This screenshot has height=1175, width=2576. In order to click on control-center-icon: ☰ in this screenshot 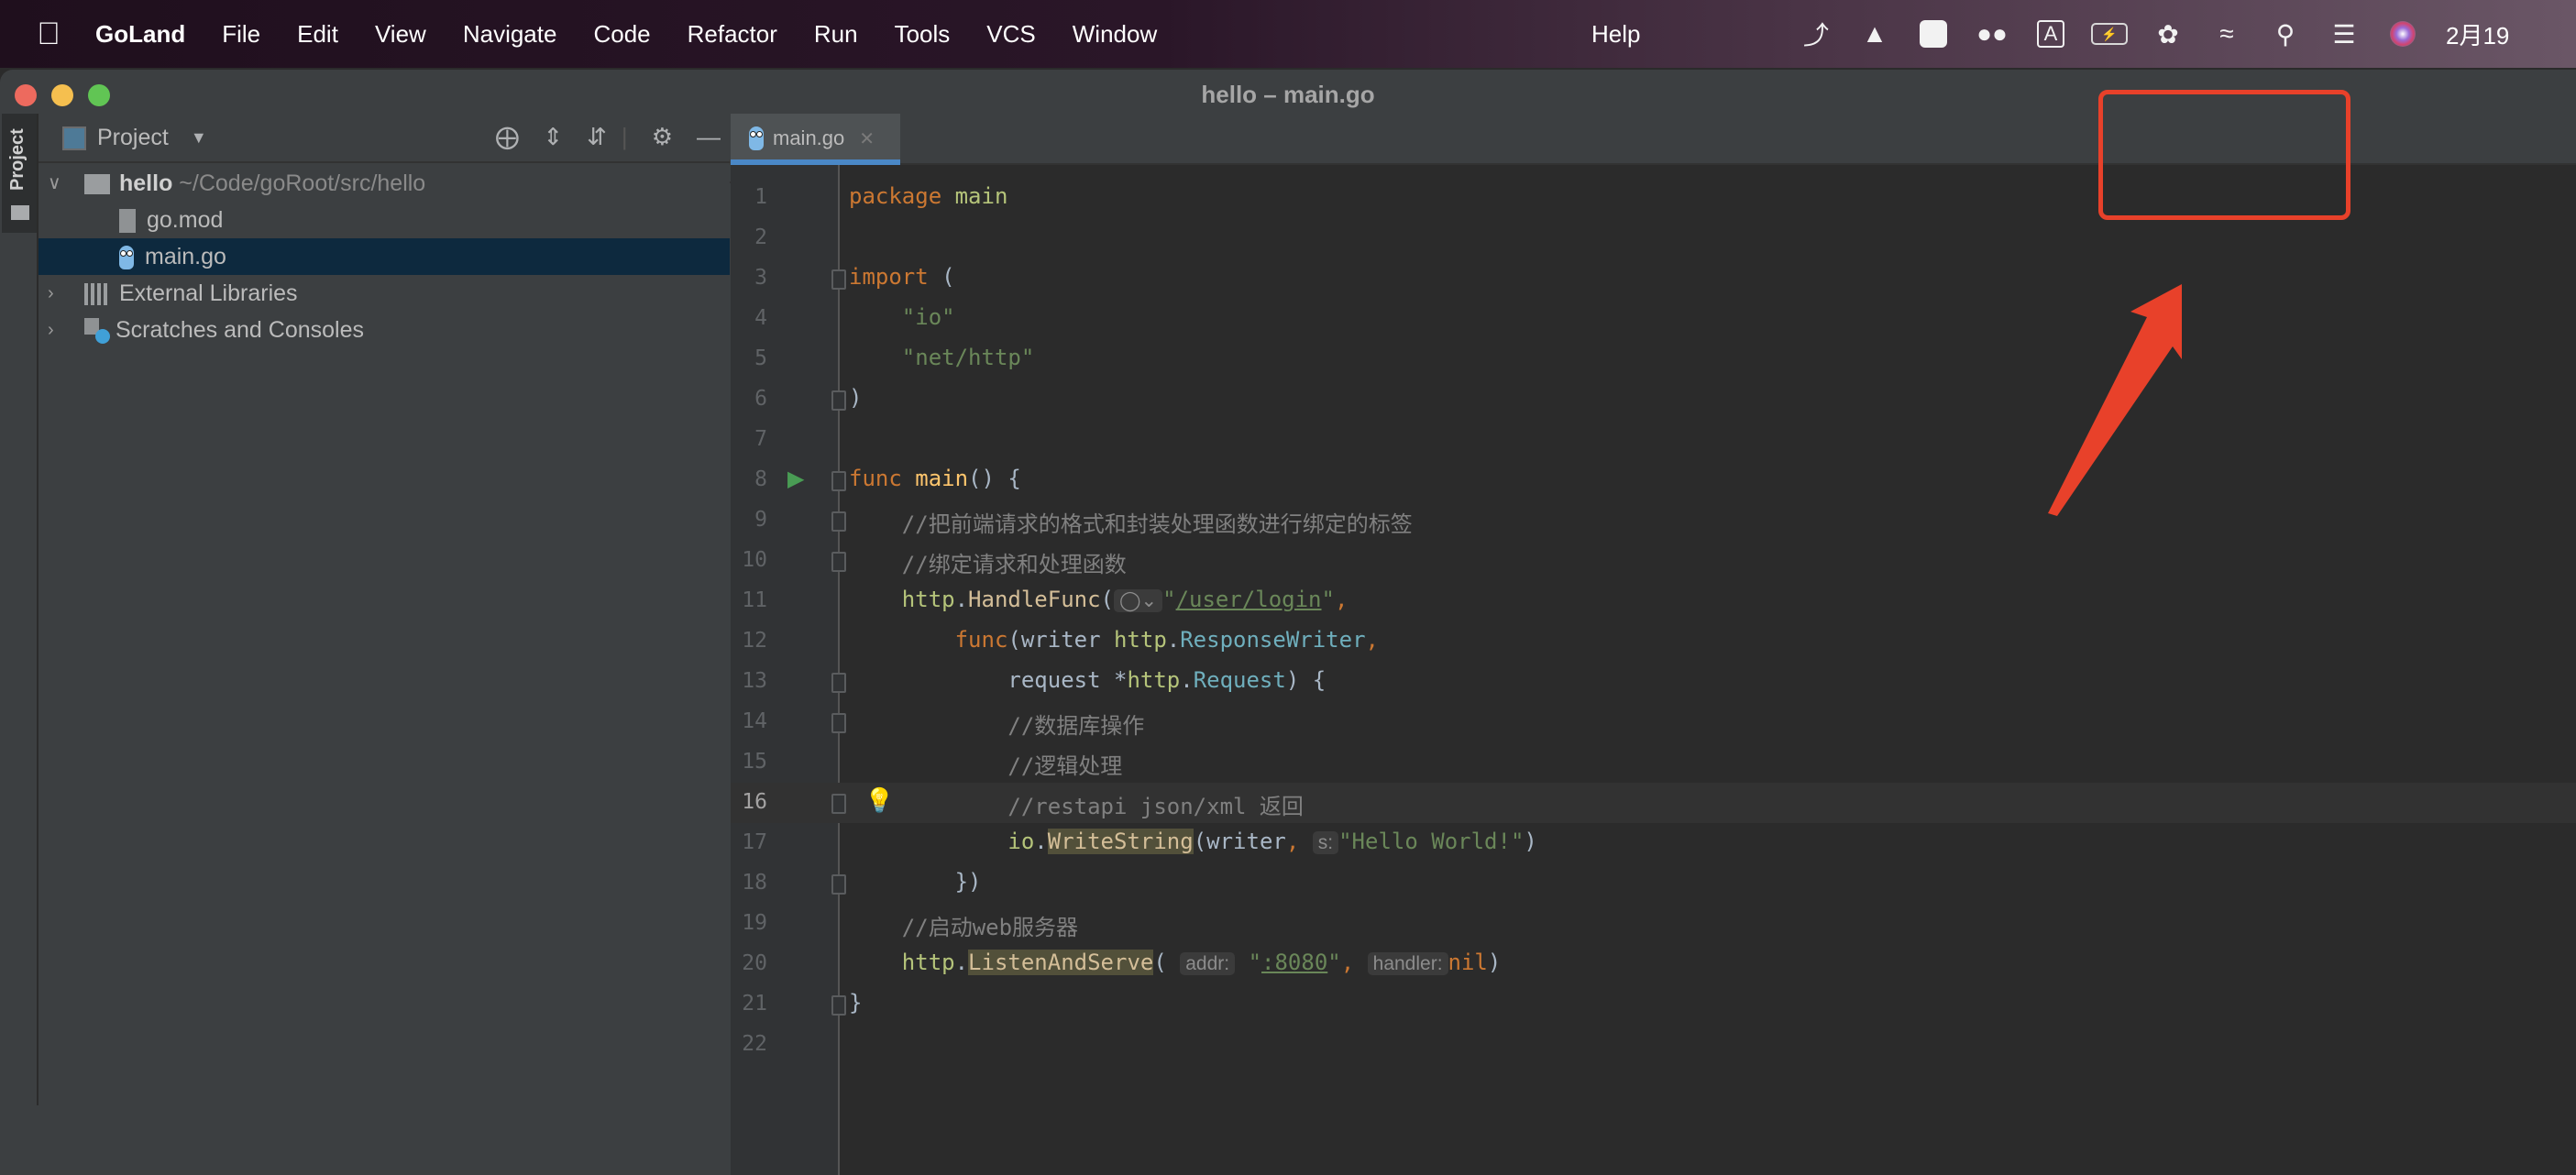, I will do `click(2344, 34)`.